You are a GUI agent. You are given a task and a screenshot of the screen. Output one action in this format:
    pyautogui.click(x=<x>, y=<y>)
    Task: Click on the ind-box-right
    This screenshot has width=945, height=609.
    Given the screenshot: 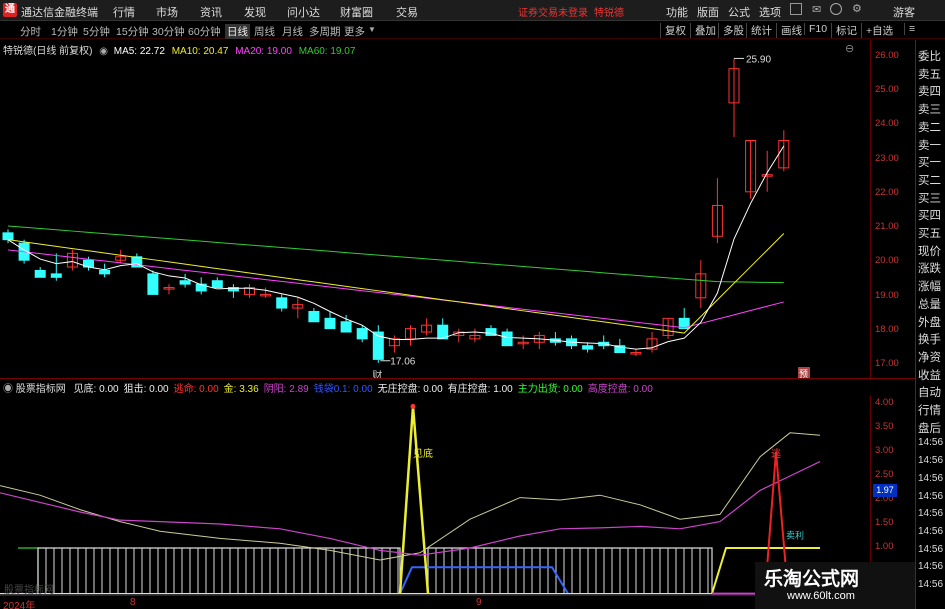 What is the action you would take?
    pyautogui.click(x=570, y=570)
    